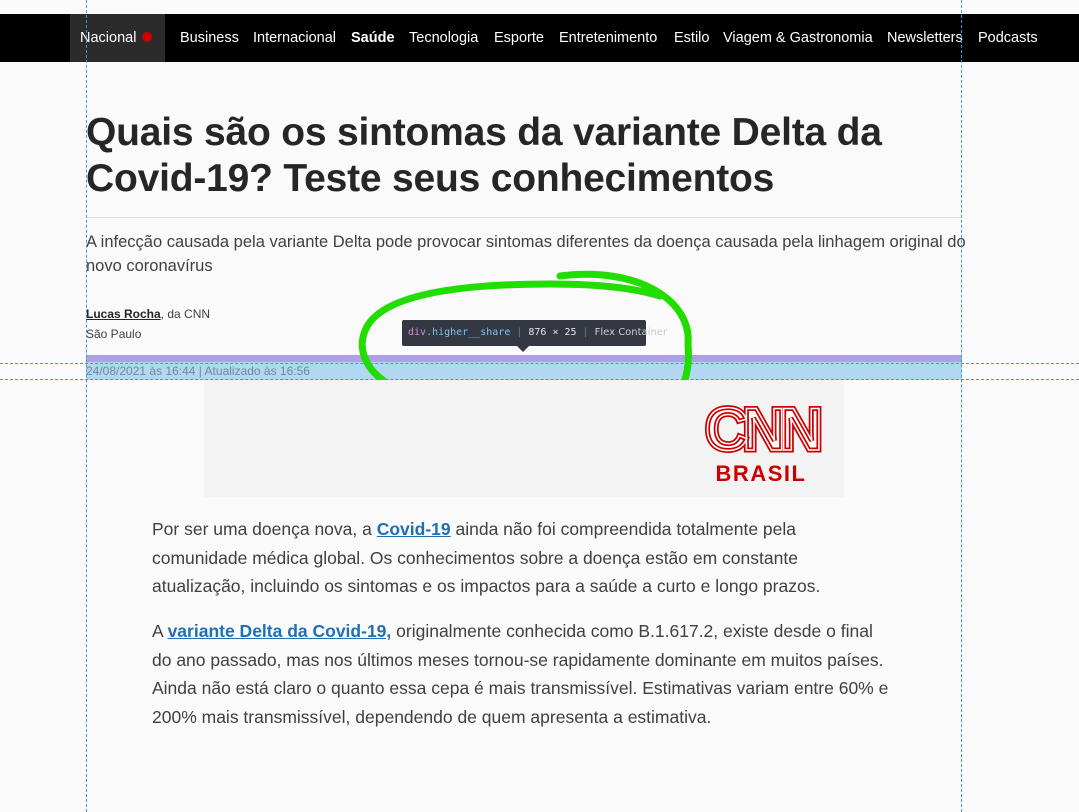 The image size is (1079, 812). I want to click on devtools-tooltip-tag: div, so click(417, 332).